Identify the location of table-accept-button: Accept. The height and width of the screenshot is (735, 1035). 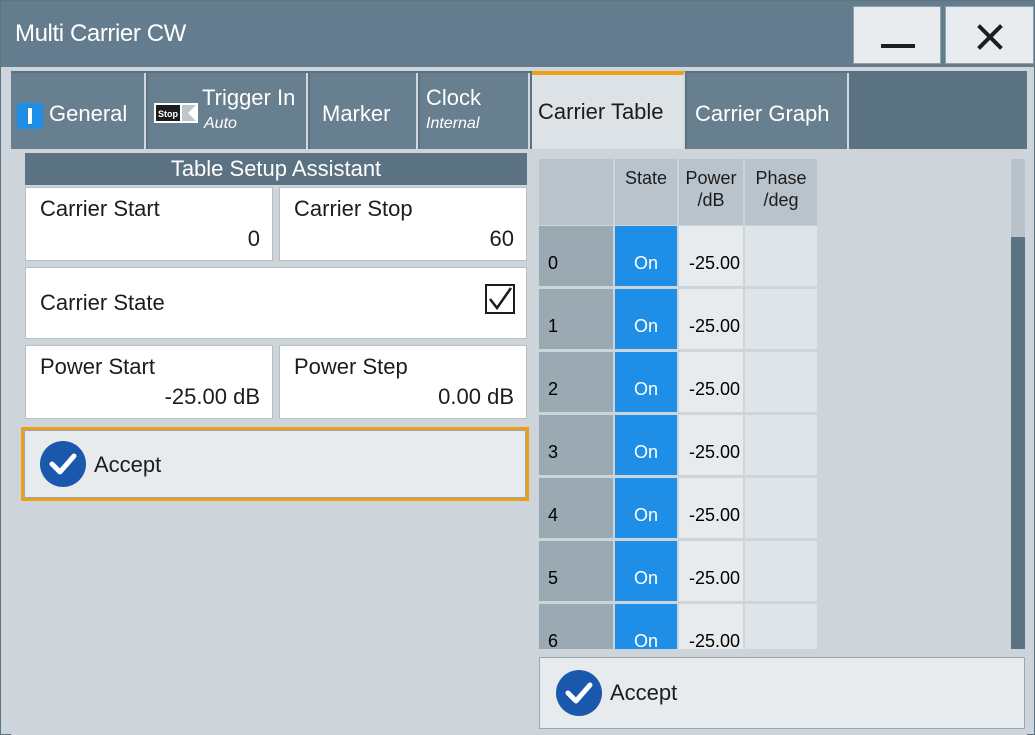
(782, 693).